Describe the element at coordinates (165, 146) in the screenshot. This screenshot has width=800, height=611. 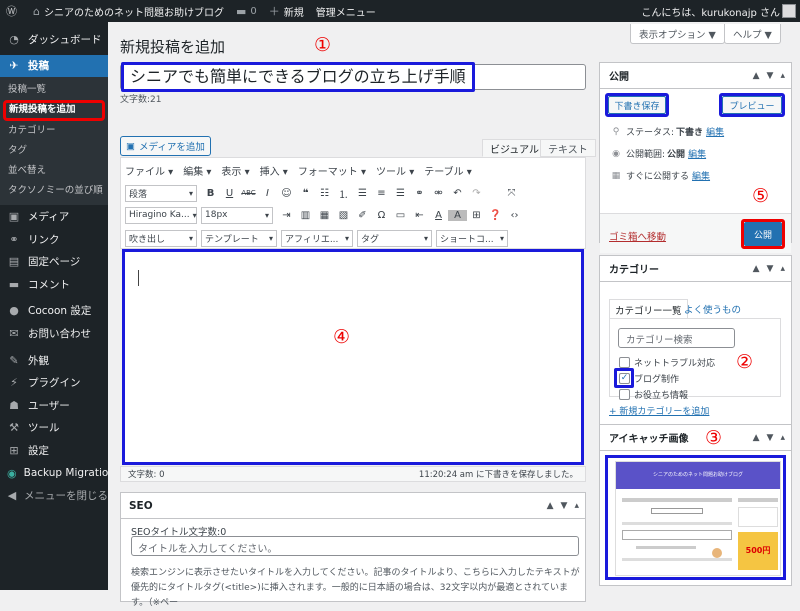
I see `add-media-button: ▣ メディアを追加` at that location.